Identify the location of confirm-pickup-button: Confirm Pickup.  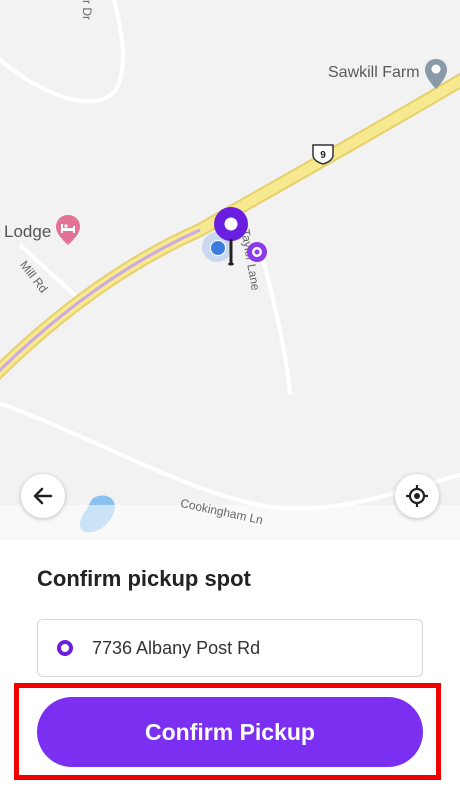
(230, 732).